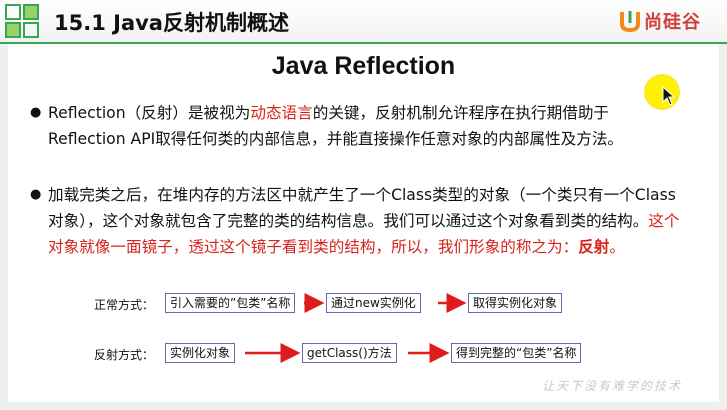 This screenshot has height=410, width=727. Describe the element at coordinates (594, 247) in the screenshot. I see `paragraph2-highlight-bold: 反射` at that location.